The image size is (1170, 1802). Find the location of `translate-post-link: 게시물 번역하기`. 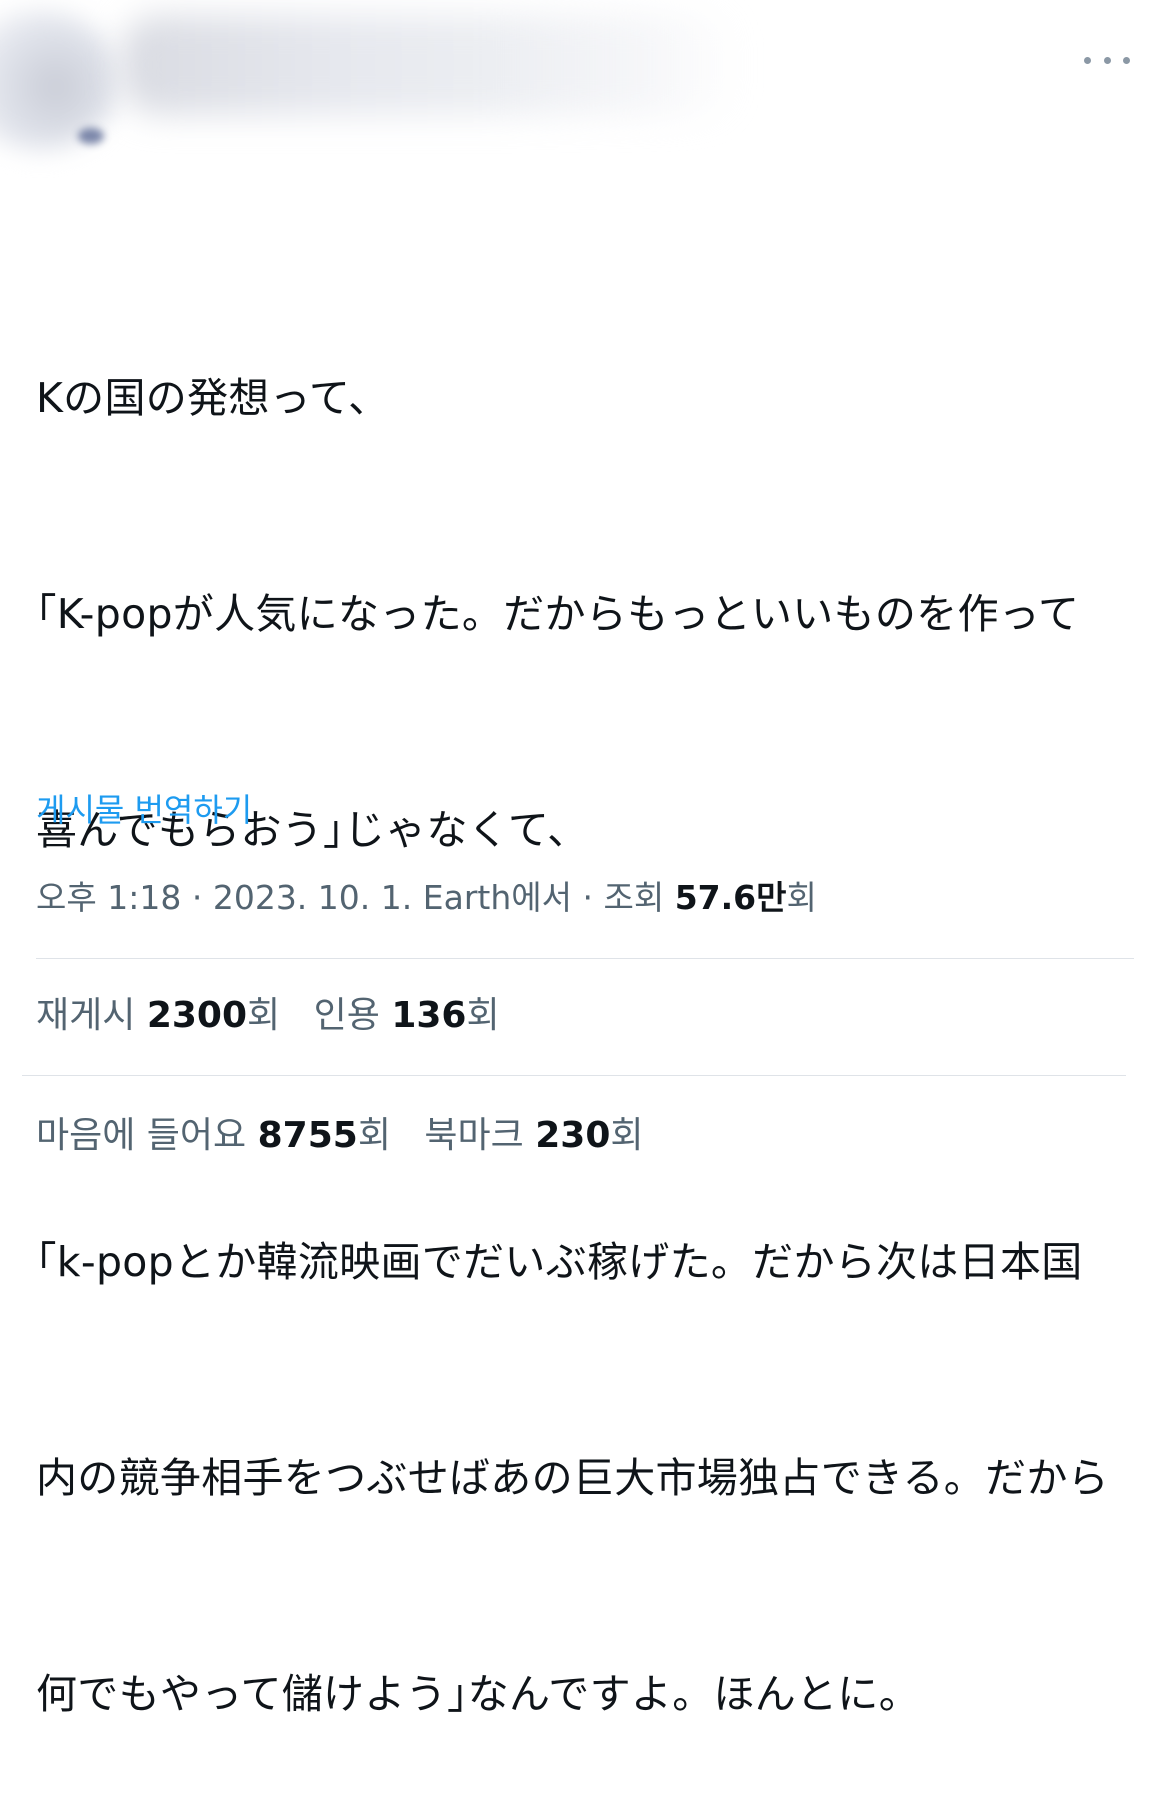

translate-post-link: 게시물 번역하기 is located at coordinates (144, 810).